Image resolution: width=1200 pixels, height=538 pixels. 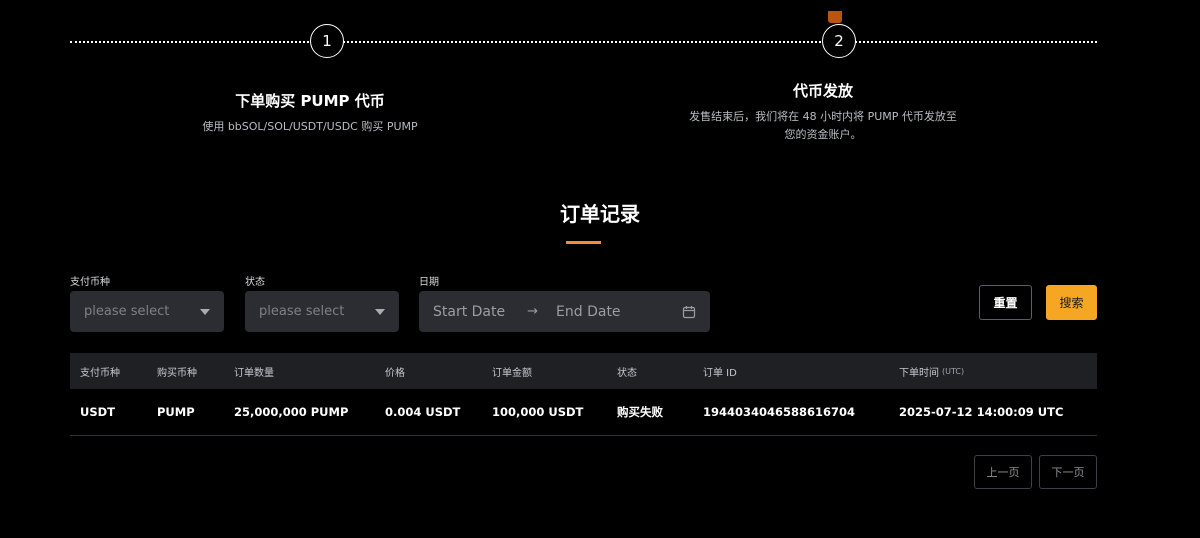 I want to click on end-date-input: End Date, so click(x=588, y=312).